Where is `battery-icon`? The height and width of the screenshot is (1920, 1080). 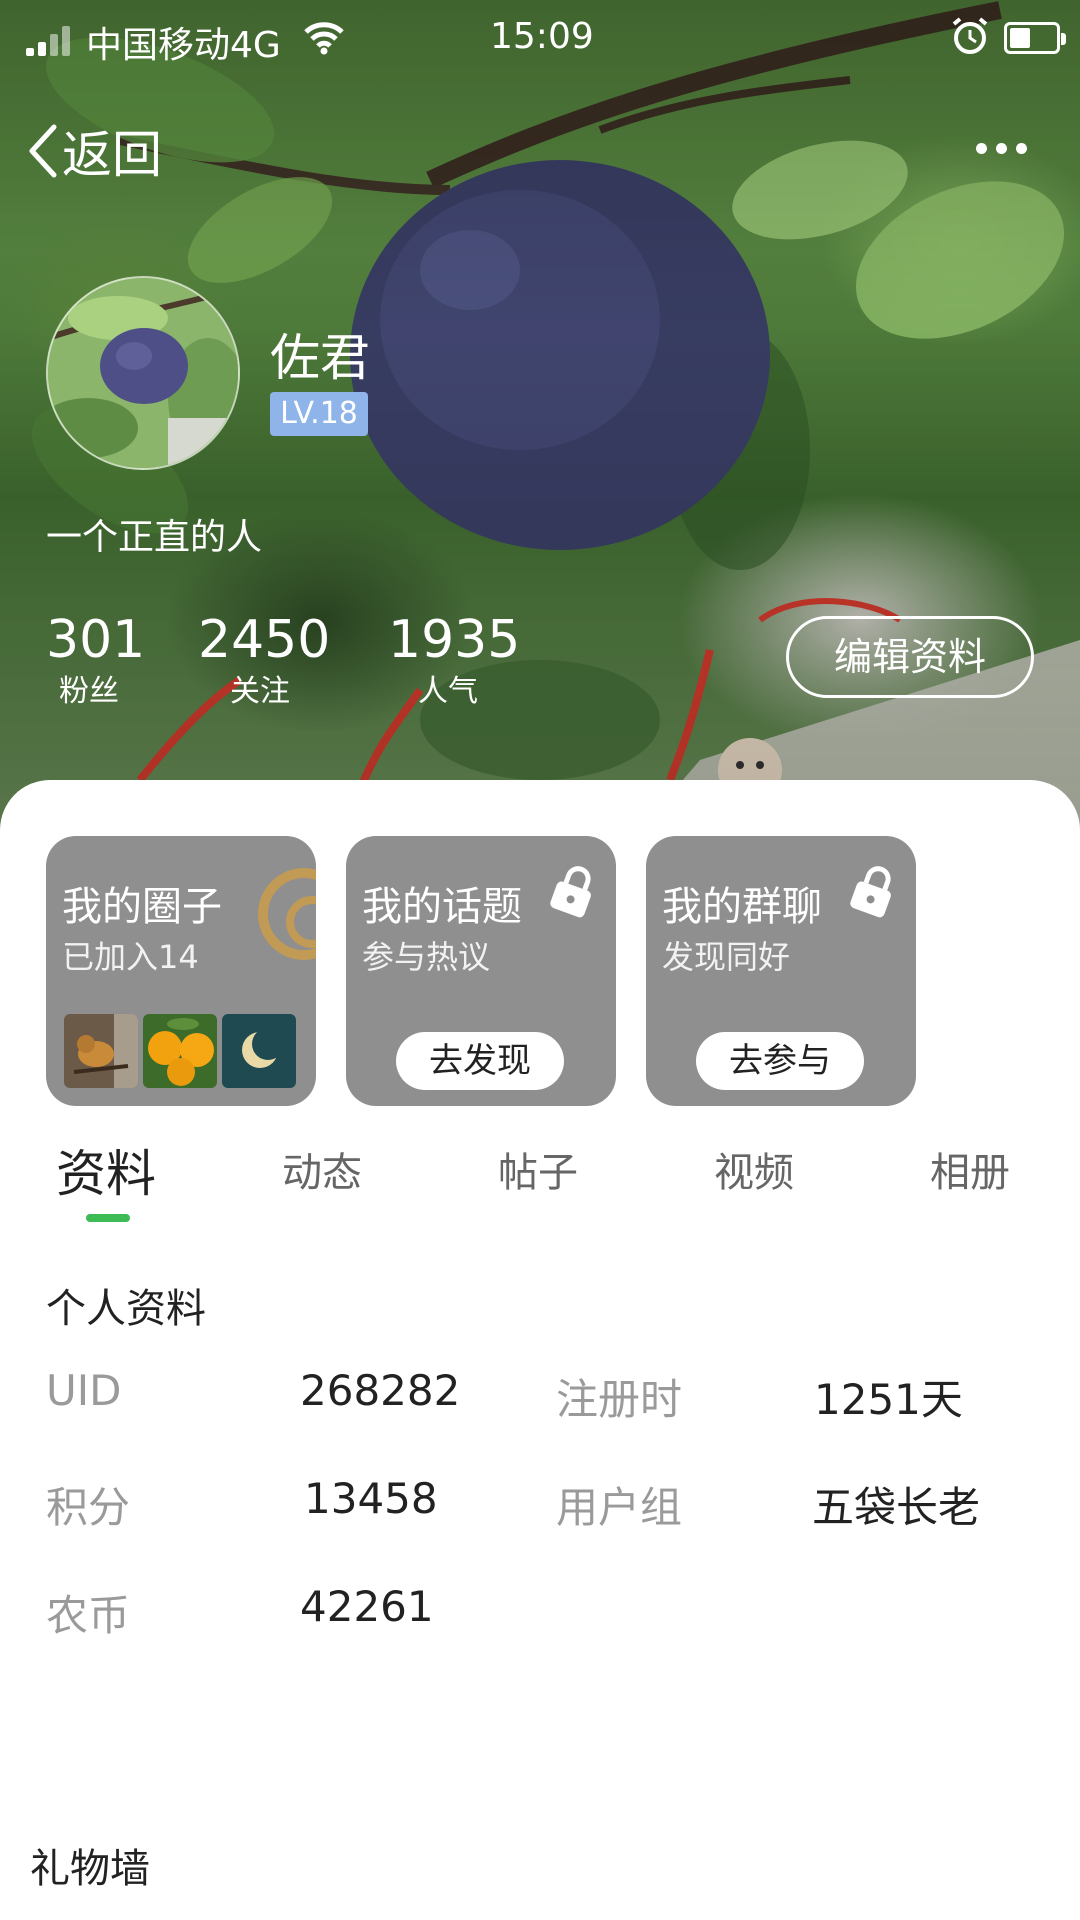
battery-icon is located at coordinates (1035, 38).